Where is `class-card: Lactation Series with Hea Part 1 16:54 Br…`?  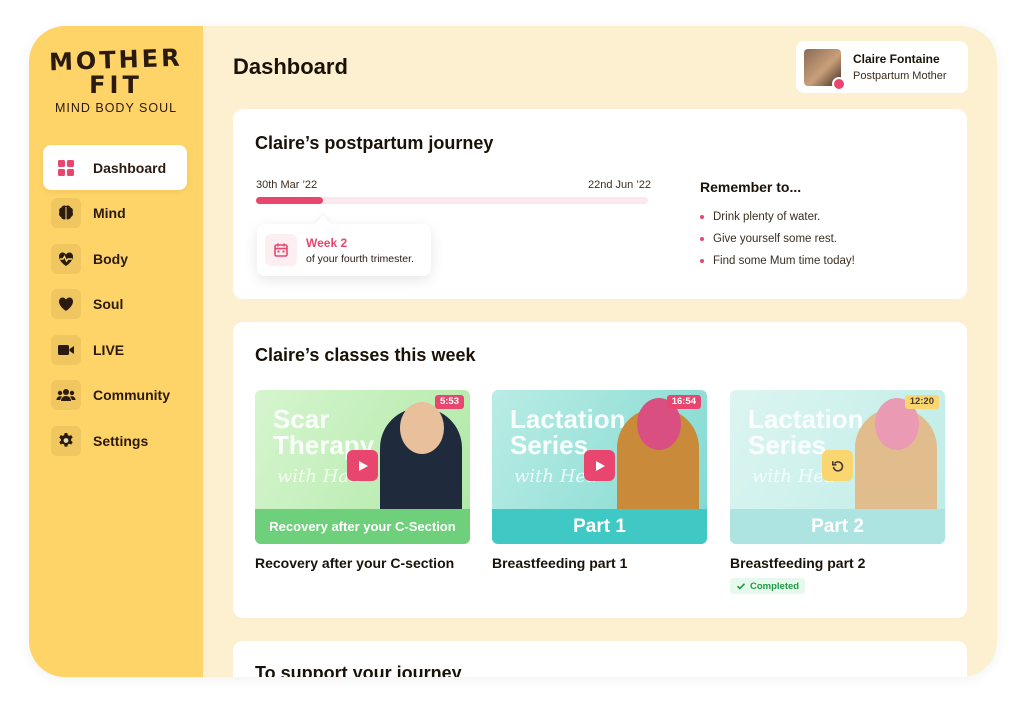 class-card: Lactation Series with Hea Part 1 16:54 Br… is located at coordinates (599, 480).